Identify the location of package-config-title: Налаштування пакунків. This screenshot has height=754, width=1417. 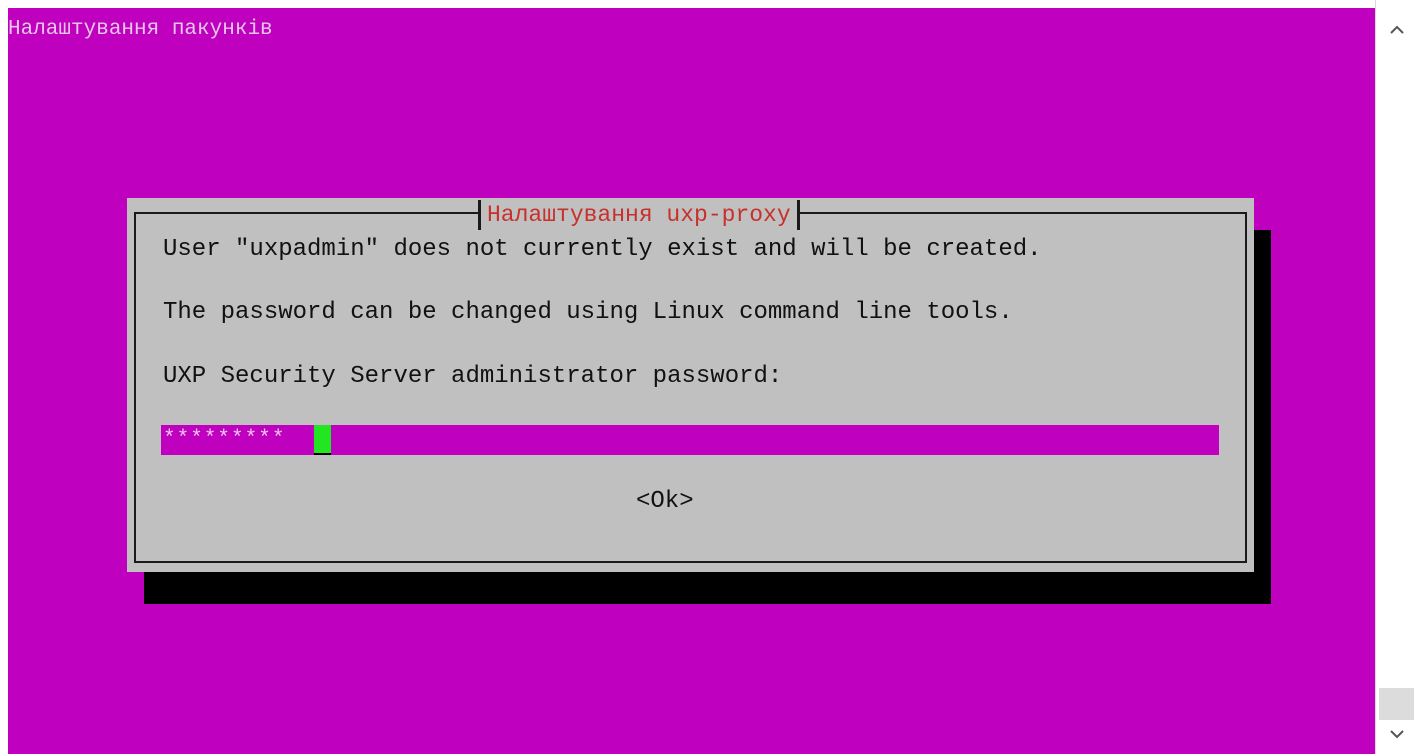
(140, 29).